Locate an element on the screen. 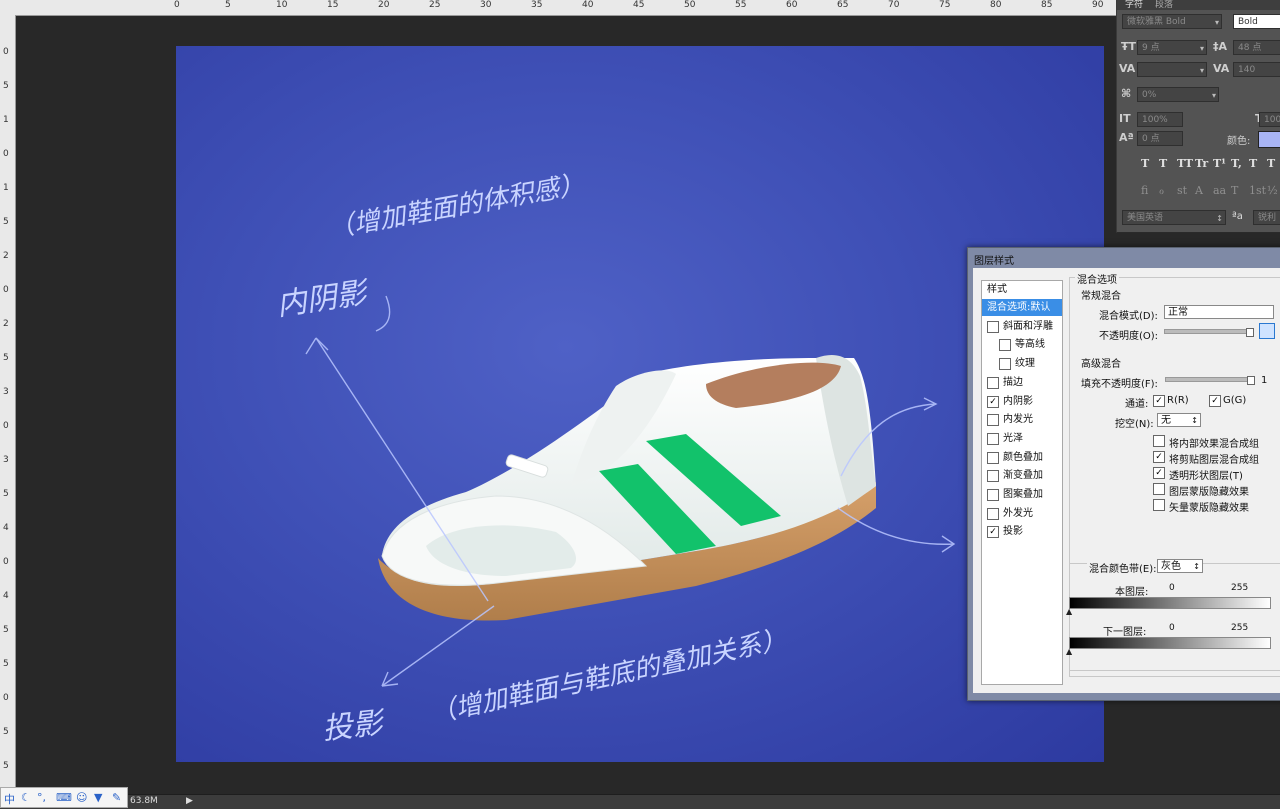 Image resolution: width=1280 pixels, height=809 pixels. knockout-select: 无 ↕ is located at coordinates (1179, 420).